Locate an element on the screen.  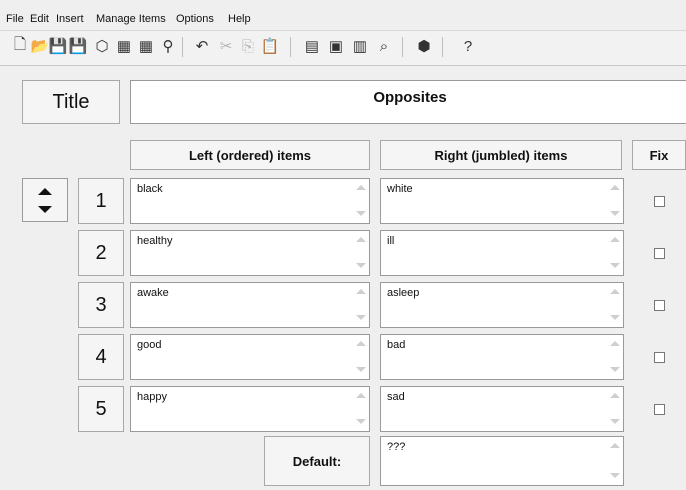
left-items-header: Left (ordered) items is located at coordinates (250, 155).